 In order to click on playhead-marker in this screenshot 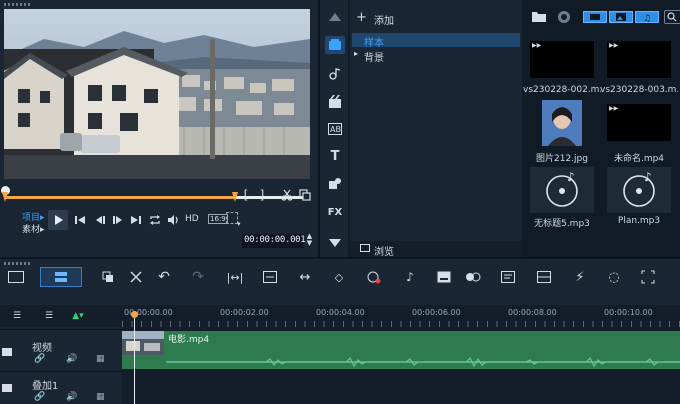, I will do `click(134, 314)`.